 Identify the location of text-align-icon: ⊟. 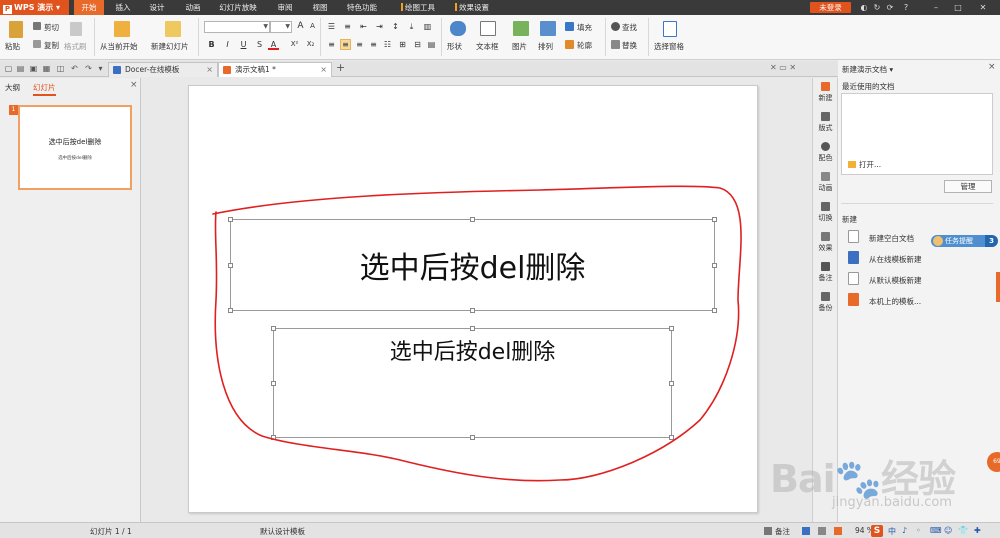
(417, 44).